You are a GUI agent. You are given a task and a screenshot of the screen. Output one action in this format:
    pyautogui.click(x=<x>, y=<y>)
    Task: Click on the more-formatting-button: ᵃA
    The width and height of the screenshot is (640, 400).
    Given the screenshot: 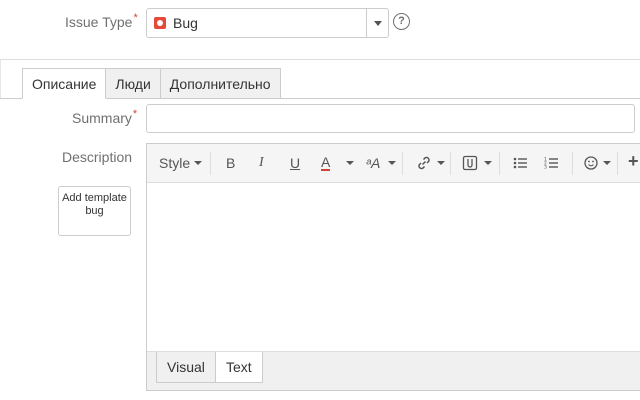 What is the action you would take?
    pyautogui.click(x=373, y=163)
    